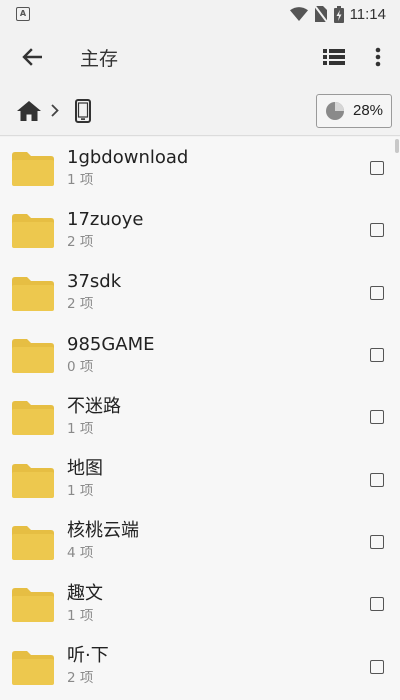 The height and width of the screenshot is (700, 400). I want to click on storage-usage-button: 28%, so click(354, 110).